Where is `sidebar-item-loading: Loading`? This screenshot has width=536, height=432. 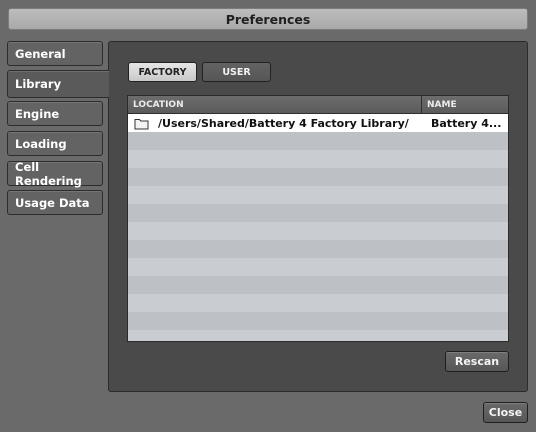 sidebar-item-loading: Loading is located at coordinates (55, 143).